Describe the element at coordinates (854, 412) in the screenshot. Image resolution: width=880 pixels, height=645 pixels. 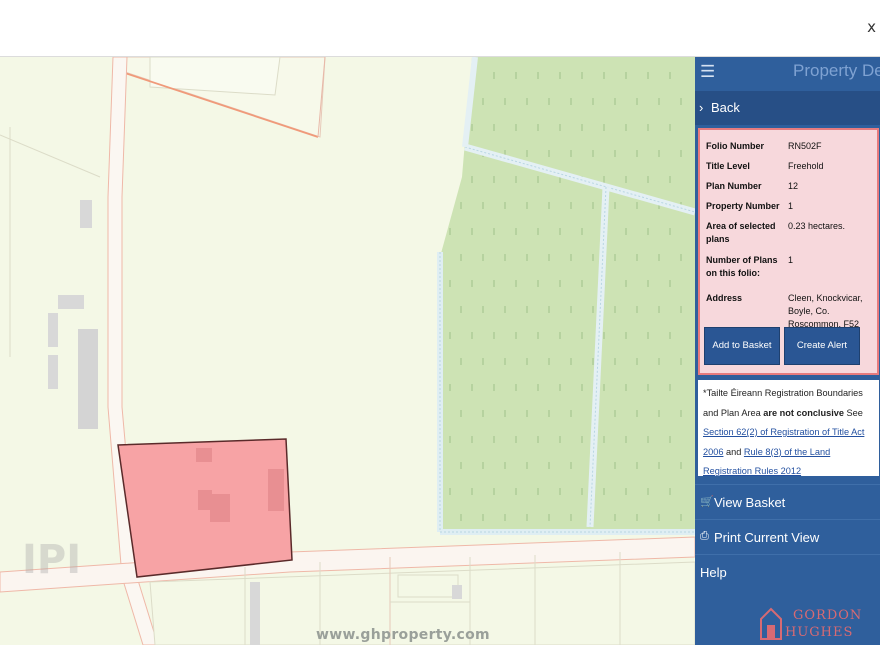
I see `disclaimer-see: See` at that location.